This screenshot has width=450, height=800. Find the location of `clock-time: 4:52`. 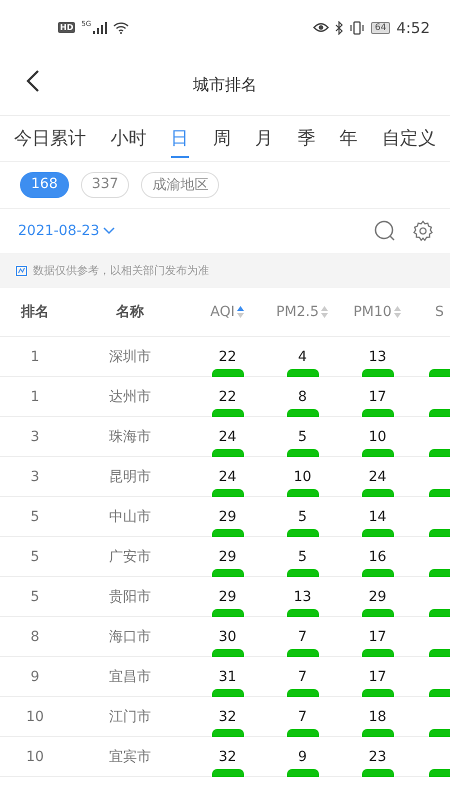

clock-time: 4:52 is located at coordinates (413, 27).